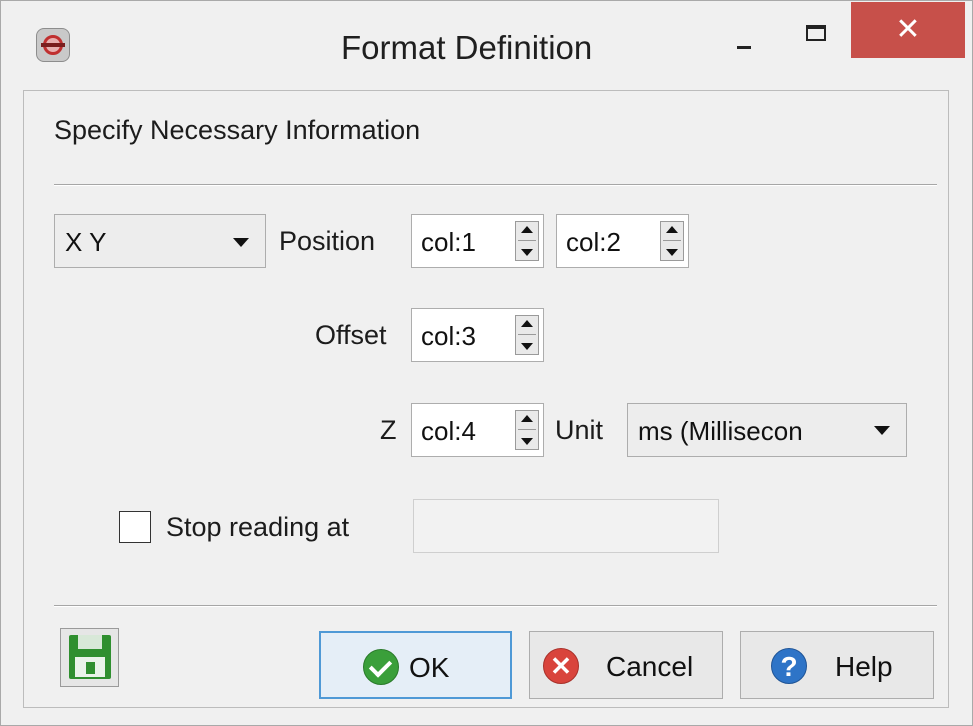  What do you see at coordinates (561, 666) in the screenshot?
I see `cancel-icon: ✕` at bounding box center [561, 666].